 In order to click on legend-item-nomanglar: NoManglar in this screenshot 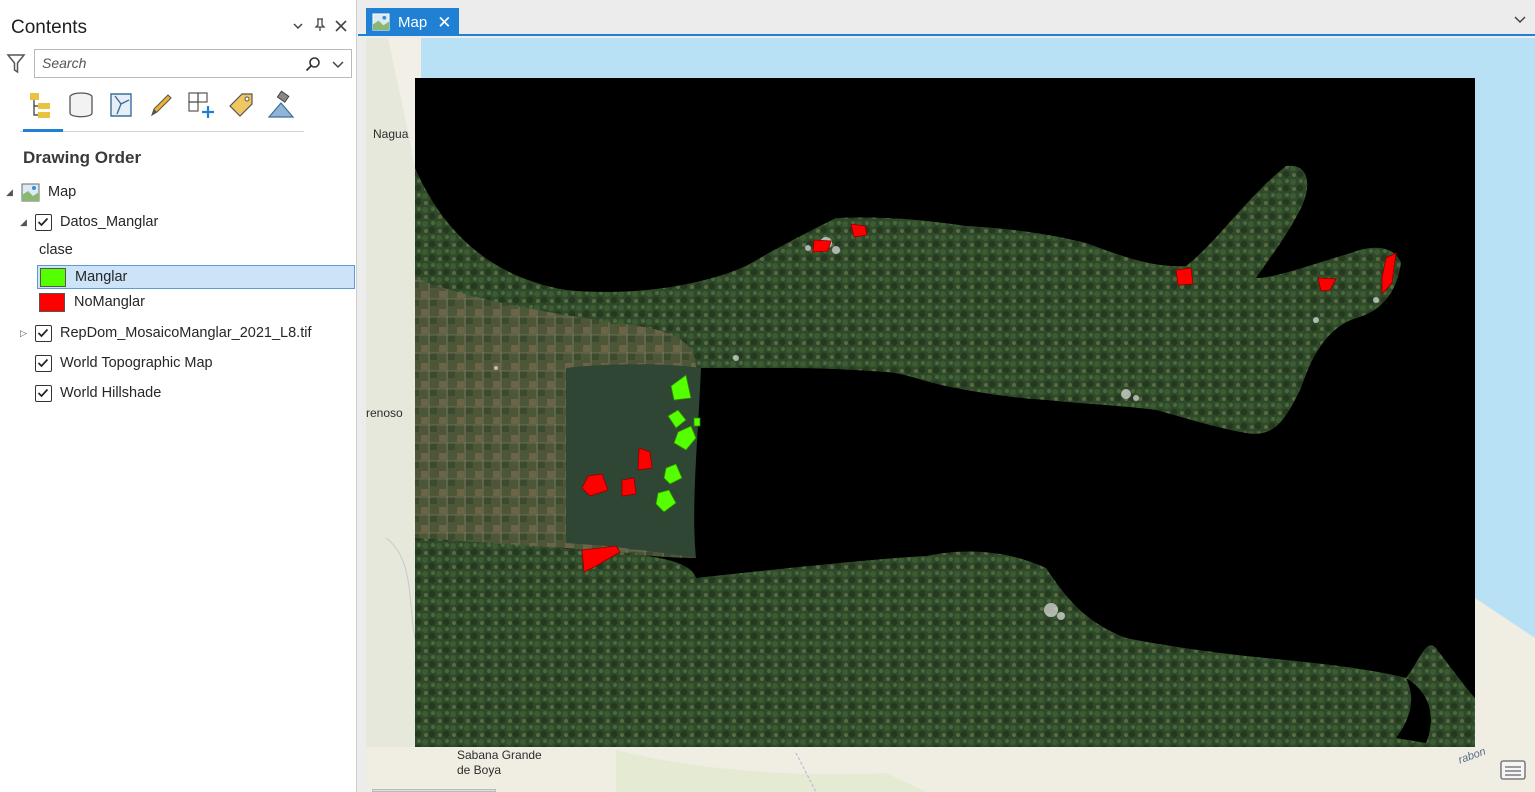, I will do `click(91, 302)`.